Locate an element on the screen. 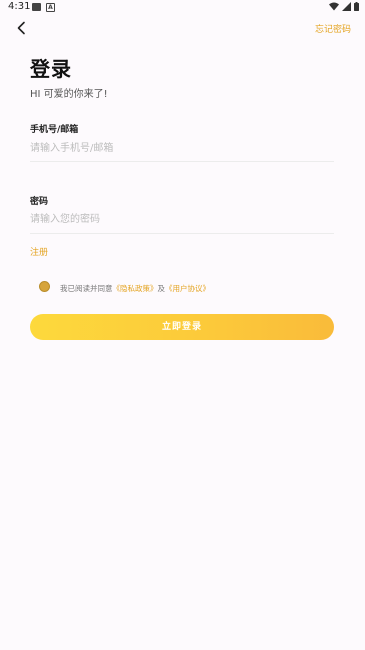 The height and width of the screenshot is (650, 365). forgot-password-link: 忘记密码 is located at coordinates (333, 28).